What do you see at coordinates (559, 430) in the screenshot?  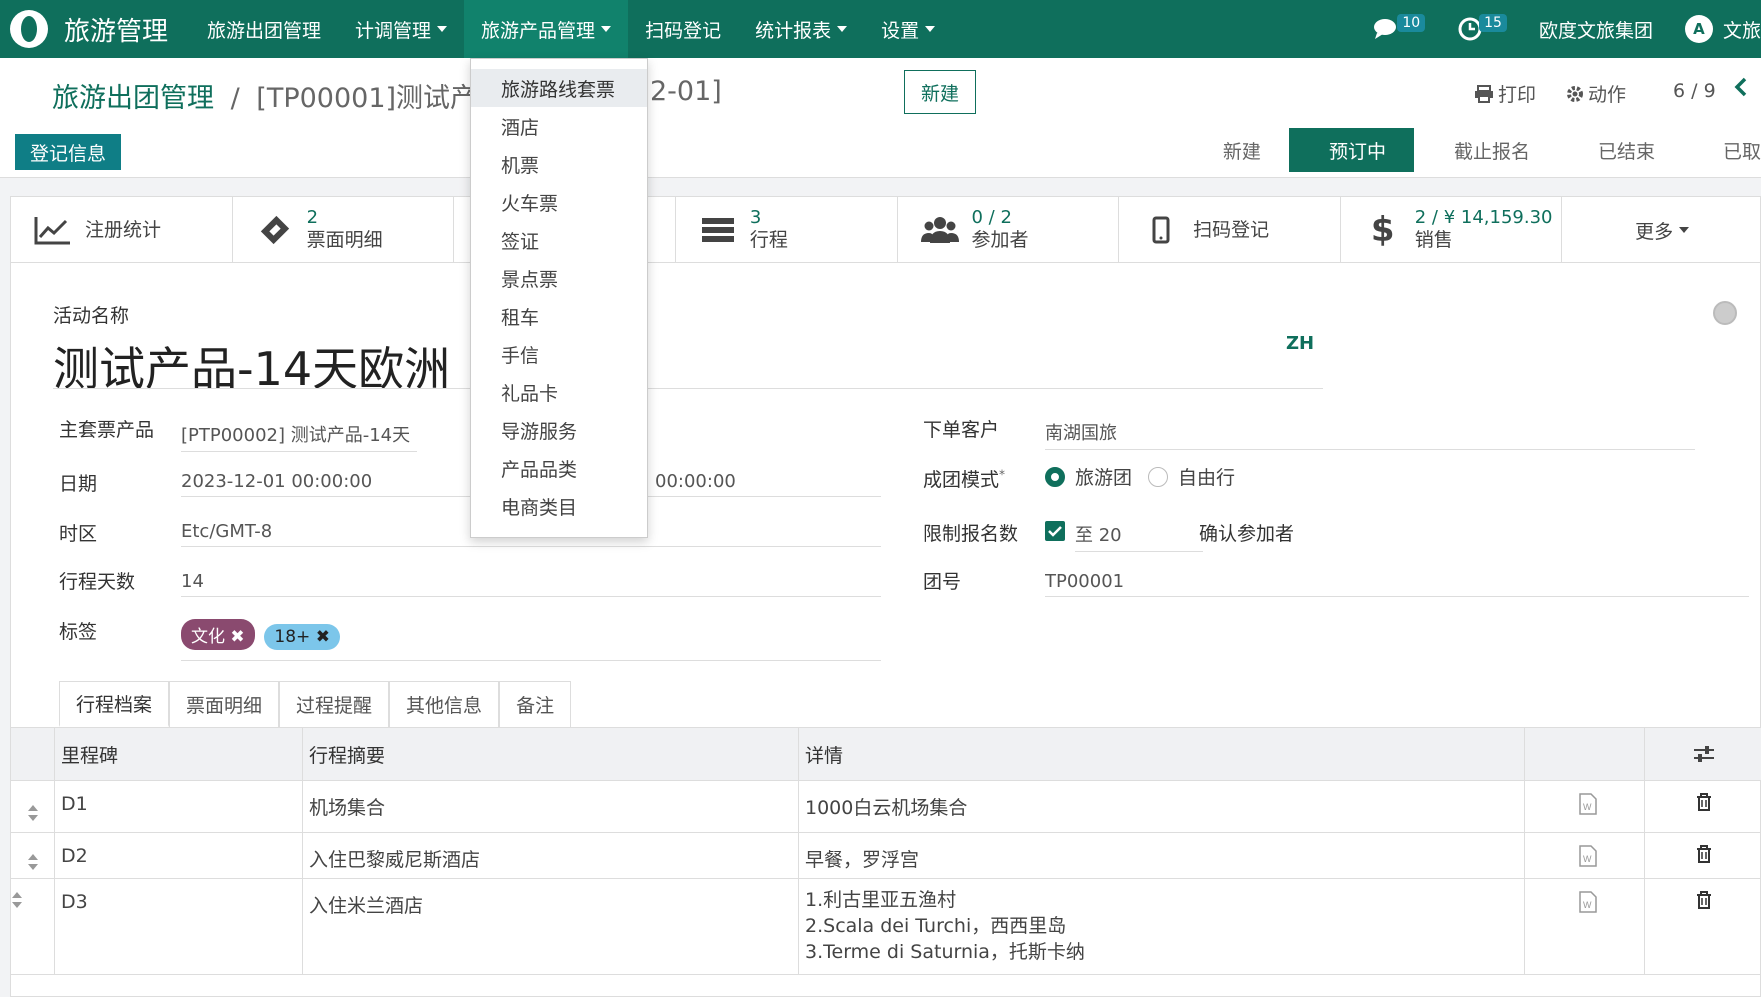 I see `menu-item-guide-service: 导游服务` at bounding box center [559, 430].